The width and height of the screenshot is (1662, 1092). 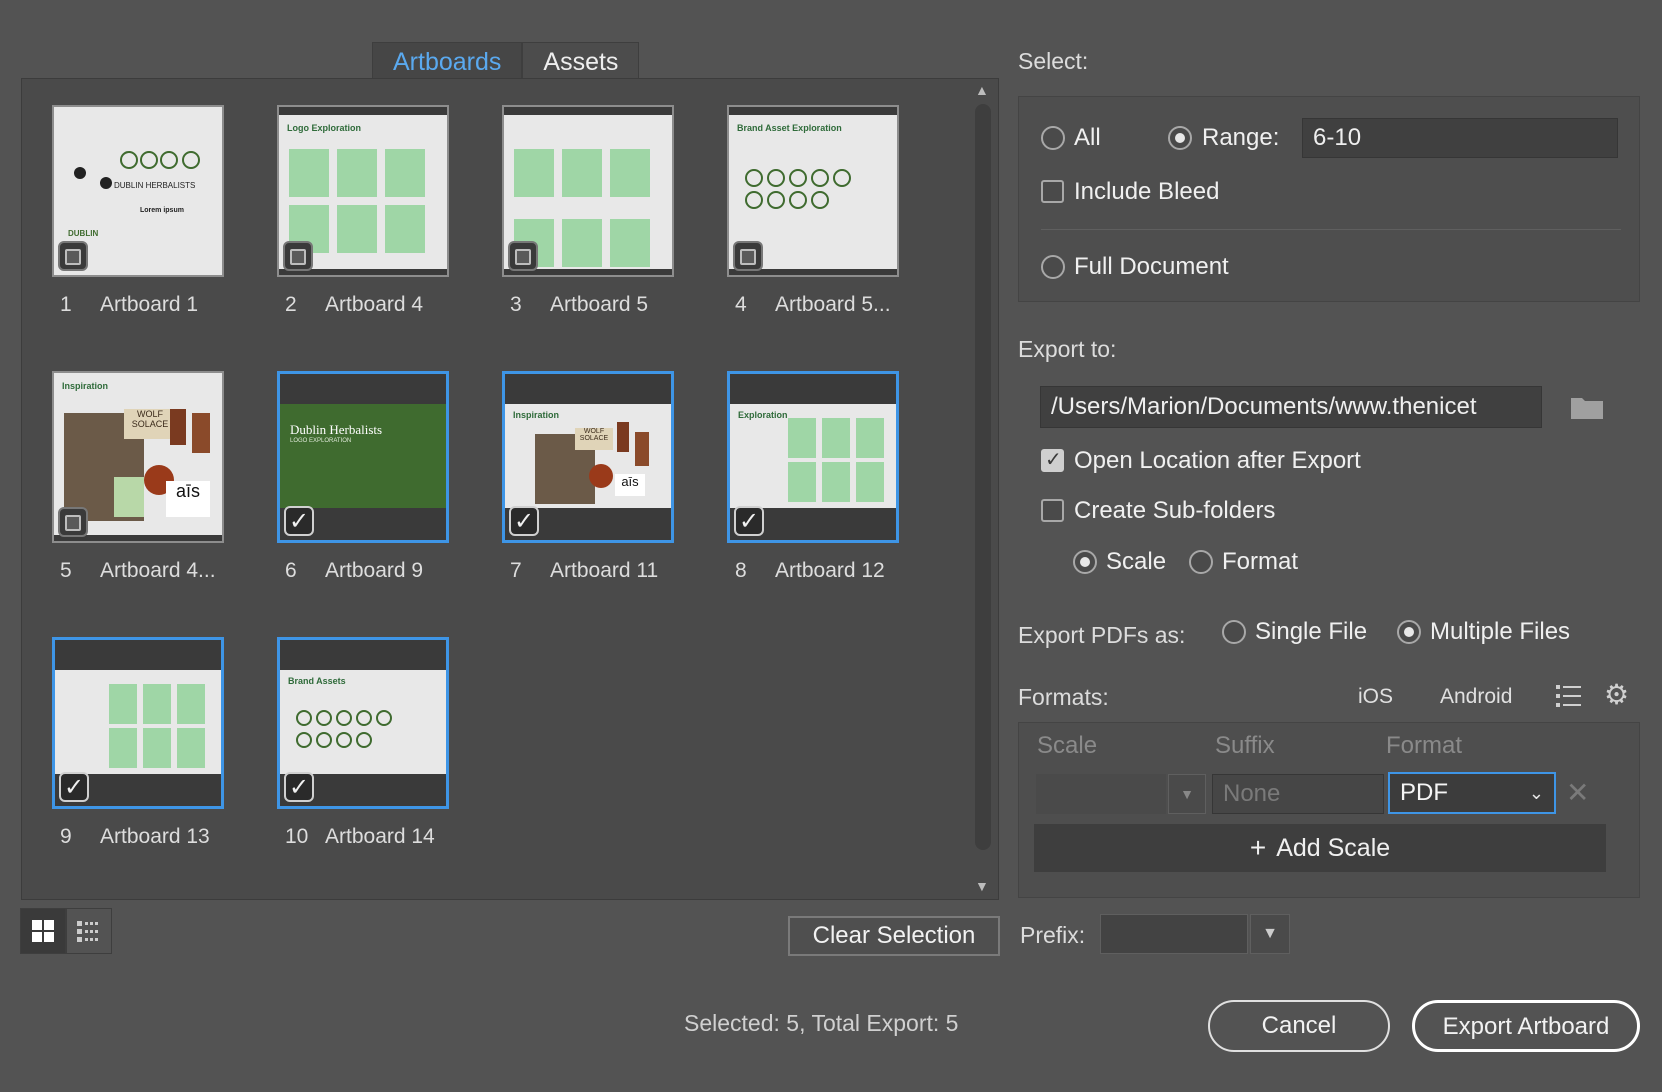 What do you see at coordinates (1311, 631) in the screenshot?
I see `single-file-label: Single File` at bounding box center [1311, 631].